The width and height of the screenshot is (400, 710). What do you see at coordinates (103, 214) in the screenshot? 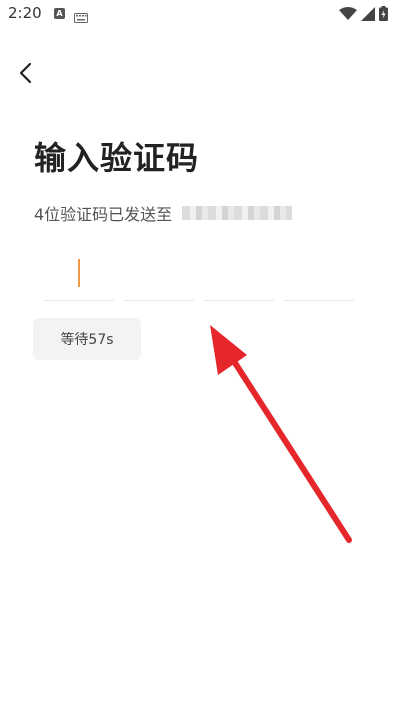
I see `sent-notice-text: 4位验证码已发送至` at bounding box center [103, 214].